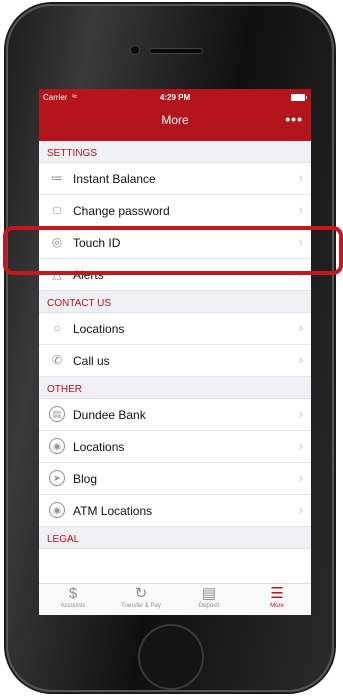 This screenshot has width=343, height=696. I want to click on list-item-other-locations: ◉ Locations ›, so click(175, 447).